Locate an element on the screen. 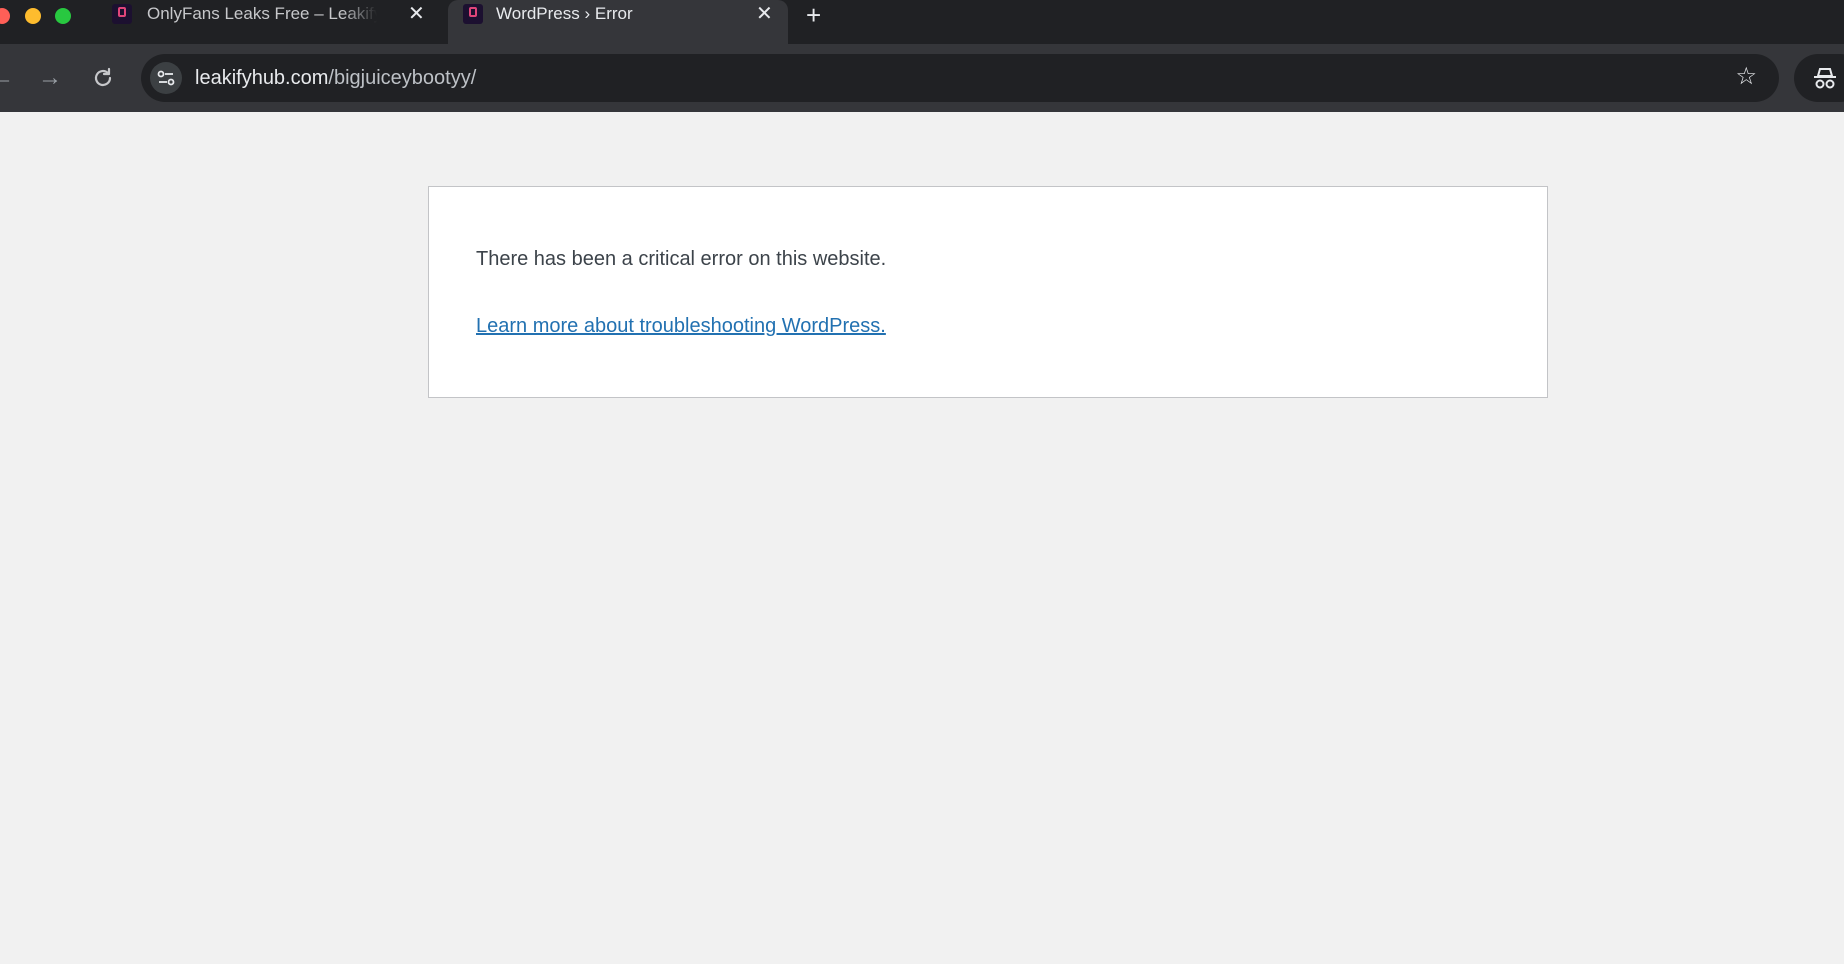 The image size is (1844, 964). back-arrow-icon: ← is located at coordinates (7, 78).